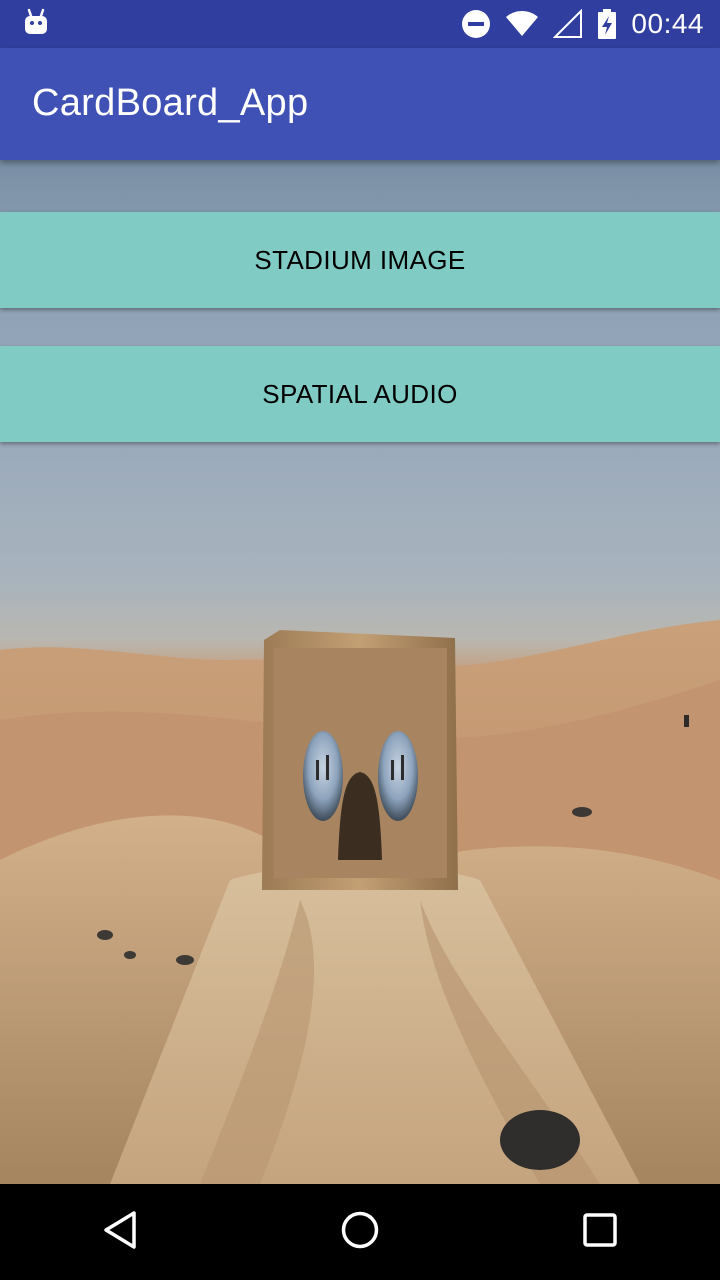 This screenshot has width=720, height=1280. I want to click on android-debug-icon, so click(36, 22).